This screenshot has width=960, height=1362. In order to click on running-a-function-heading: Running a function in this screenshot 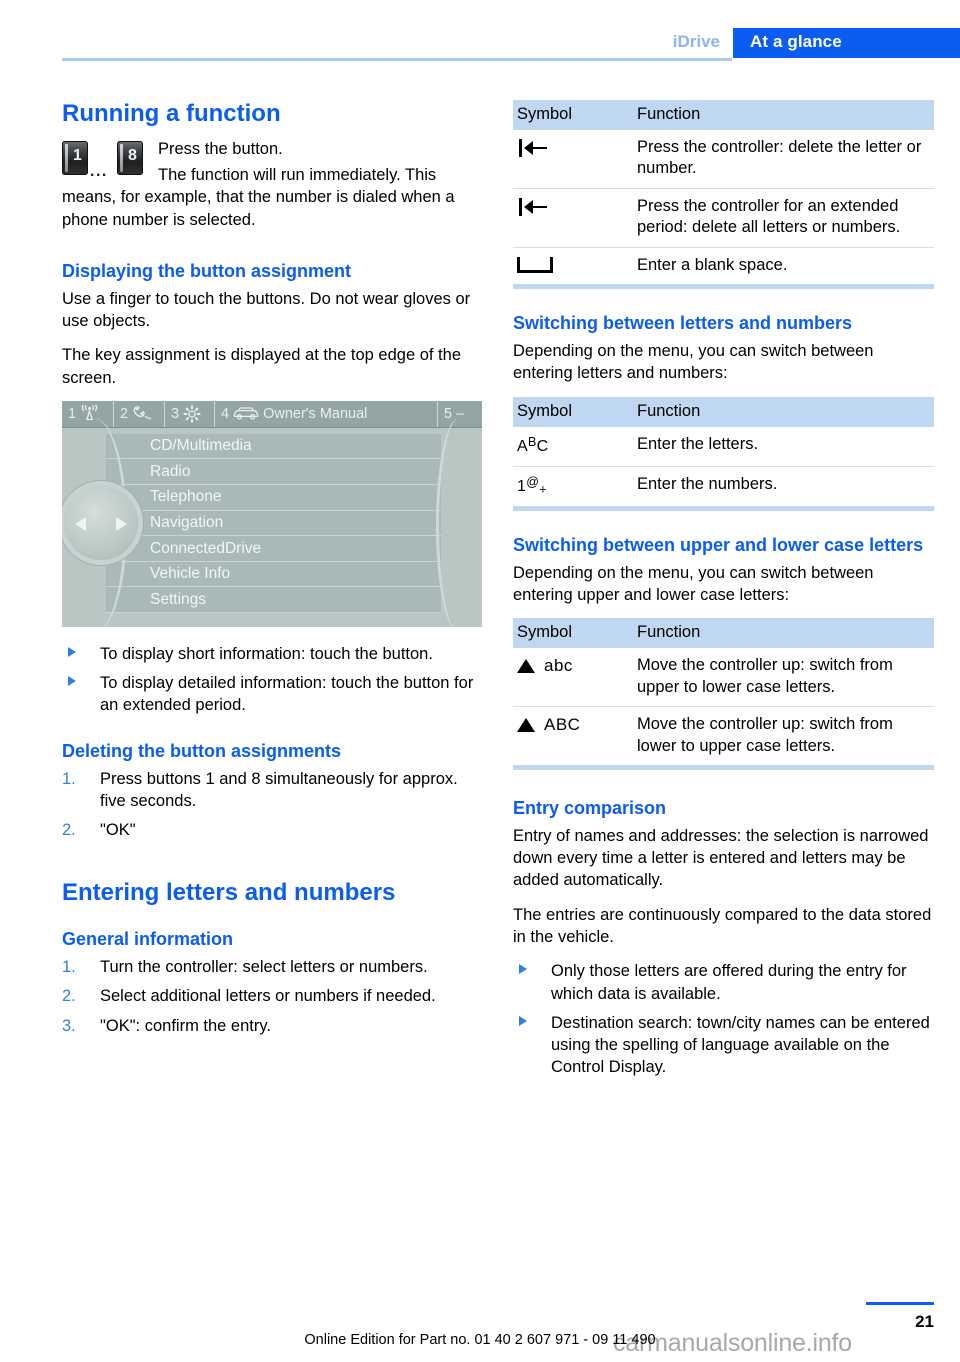, I will do `click(171, 113)`.